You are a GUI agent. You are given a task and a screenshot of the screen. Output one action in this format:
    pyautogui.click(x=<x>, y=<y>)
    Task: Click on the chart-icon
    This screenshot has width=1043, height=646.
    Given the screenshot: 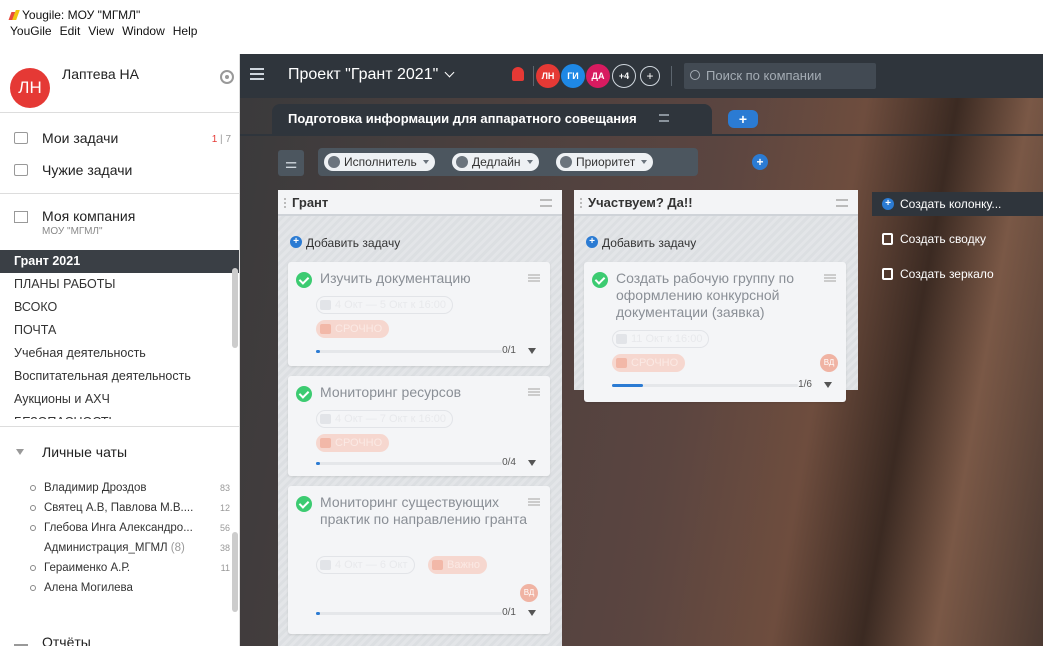 What is the action you would take?
    pyautogui.click(x=21, y=640)
    